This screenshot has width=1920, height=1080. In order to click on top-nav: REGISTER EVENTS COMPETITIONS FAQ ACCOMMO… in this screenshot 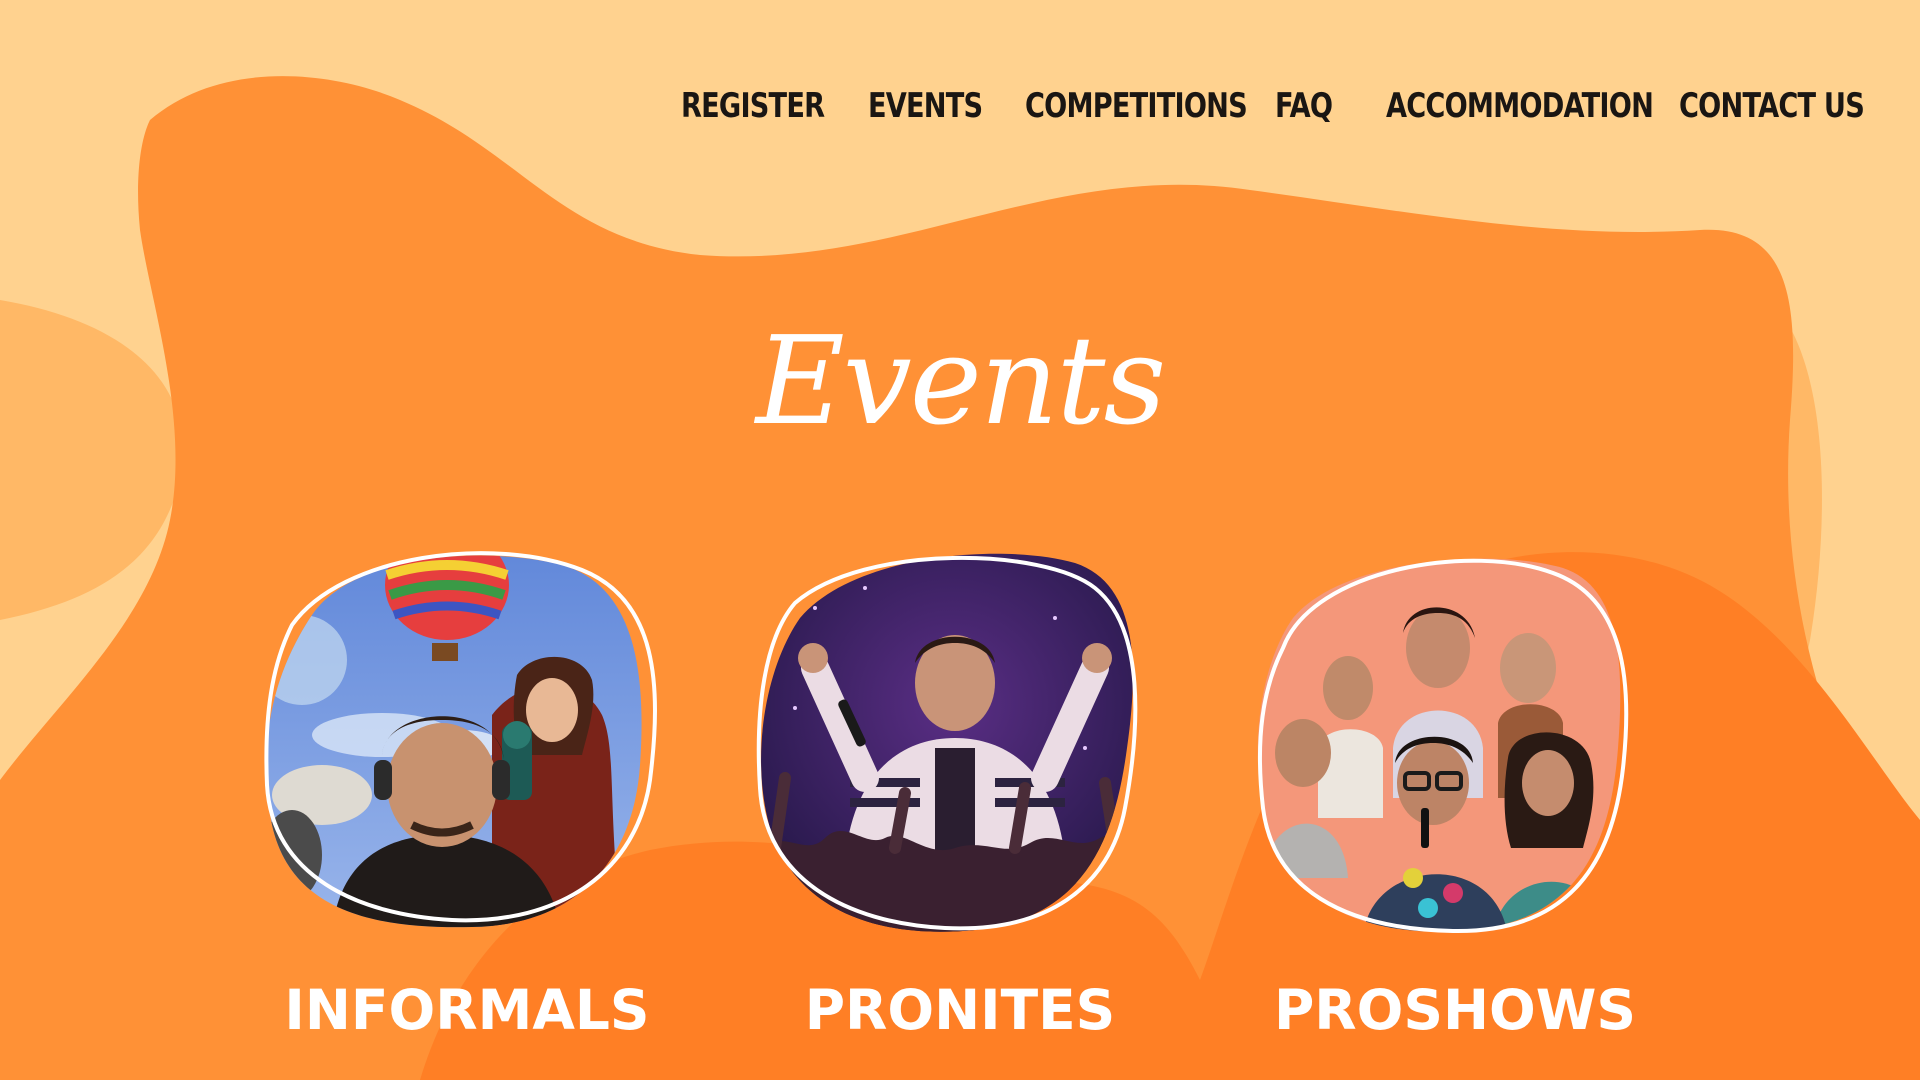, I will do `click(960, 111)`.